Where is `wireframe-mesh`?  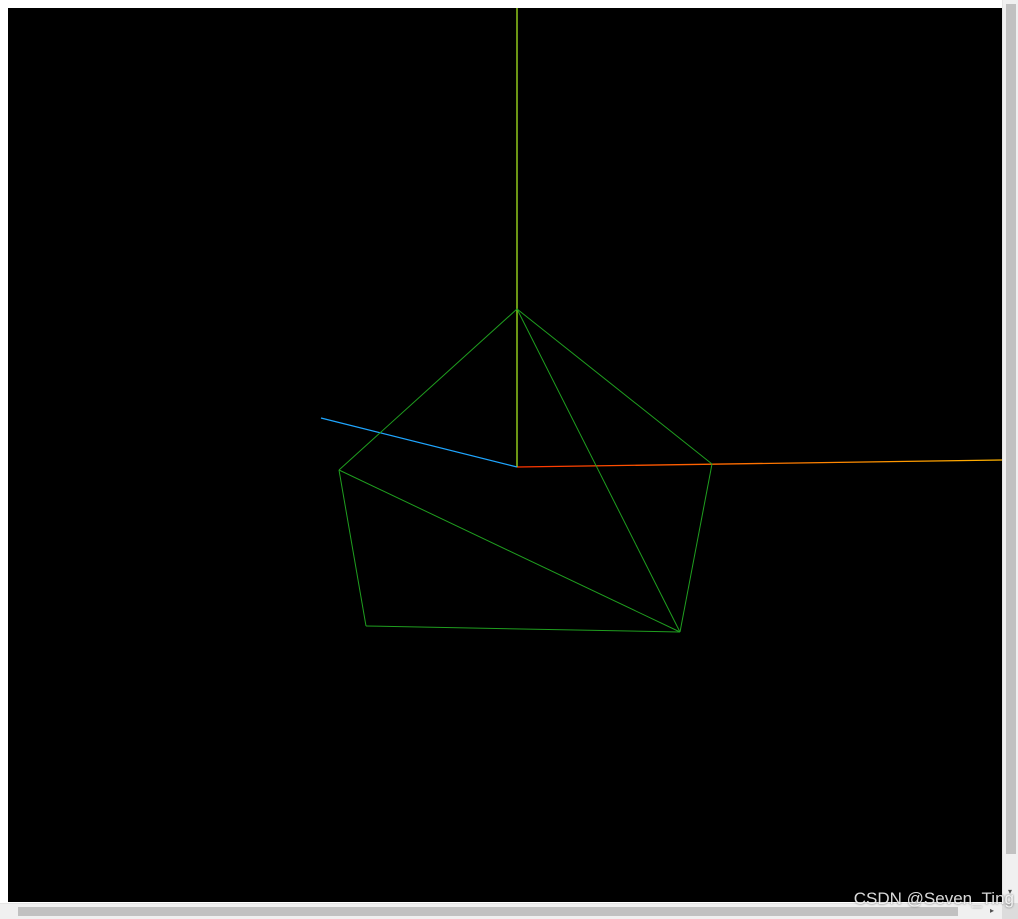
wireframe-mesh is located at coordinates (525, 470).